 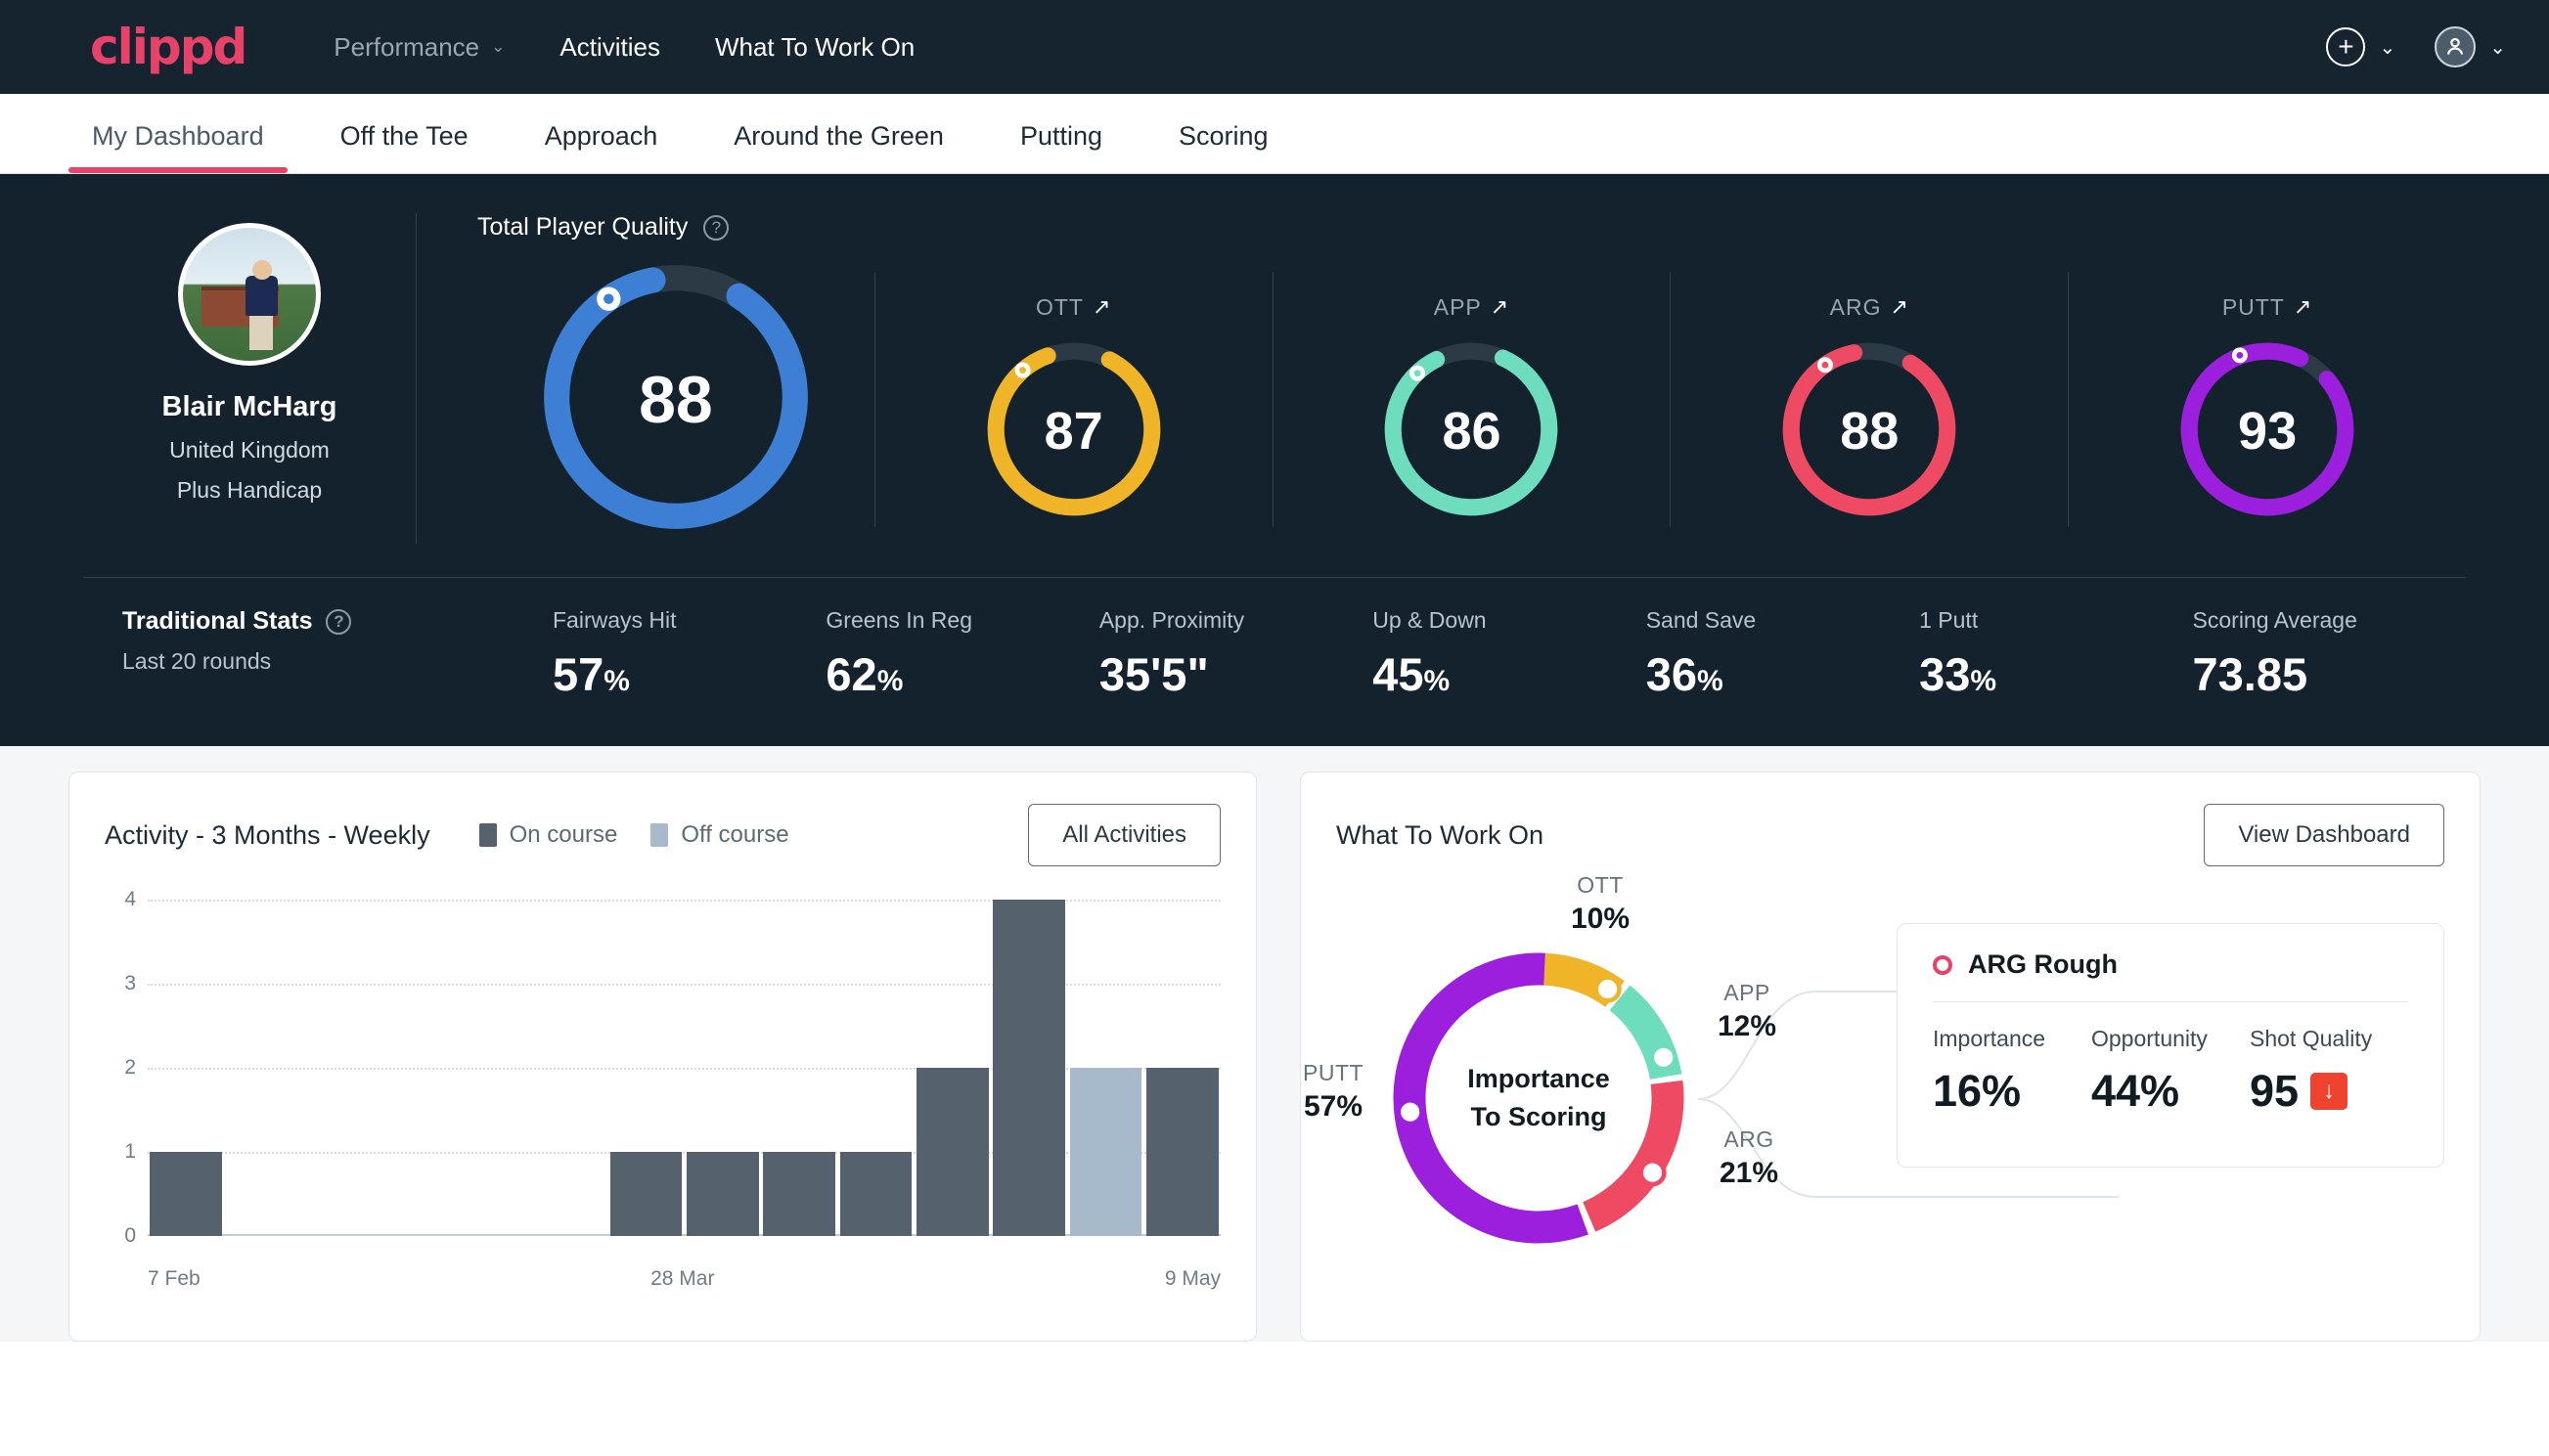 I want to click on traditional-stats-subtitle: Last 20 rounds, so click(x=197, y=661).